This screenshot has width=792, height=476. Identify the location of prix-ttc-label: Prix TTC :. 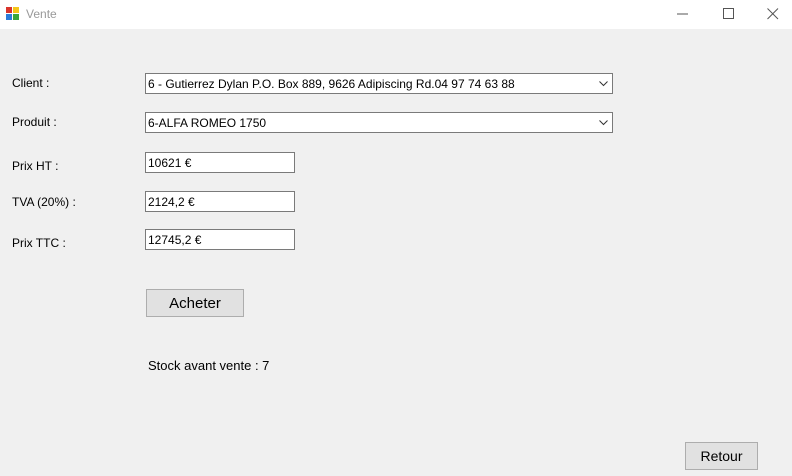
(39, 243).